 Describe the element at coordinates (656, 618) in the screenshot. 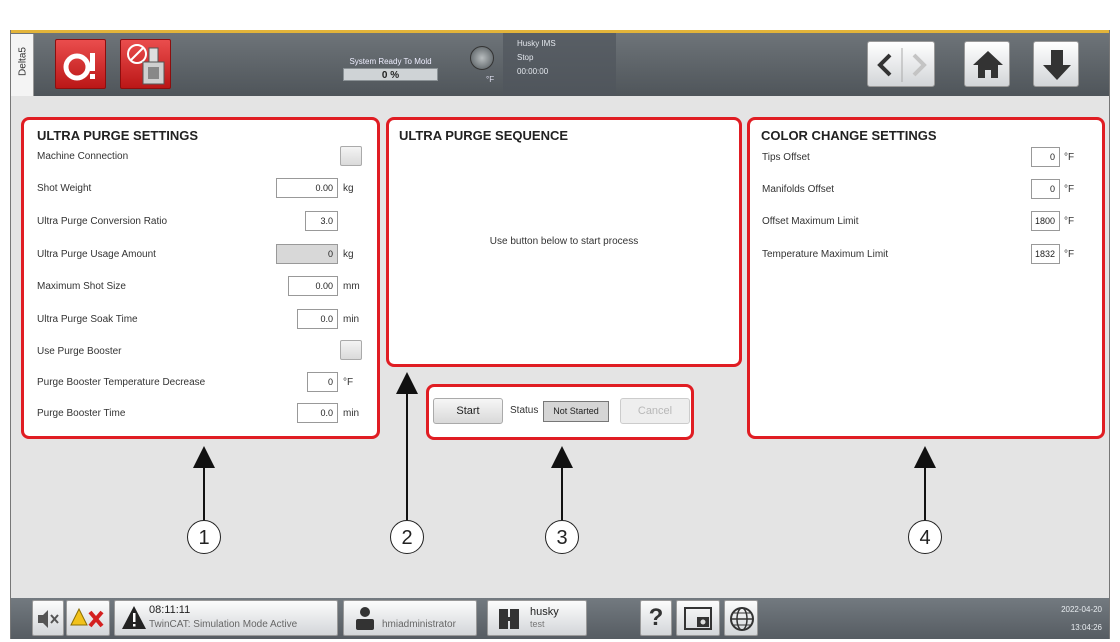

I see `help-button: ?` at that location.